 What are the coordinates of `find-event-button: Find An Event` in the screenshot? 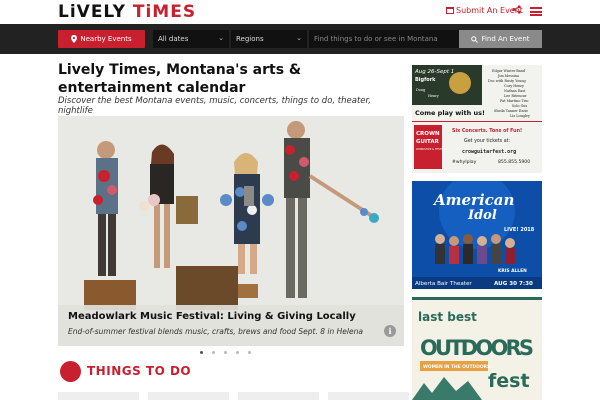 It's located at (500, 39).